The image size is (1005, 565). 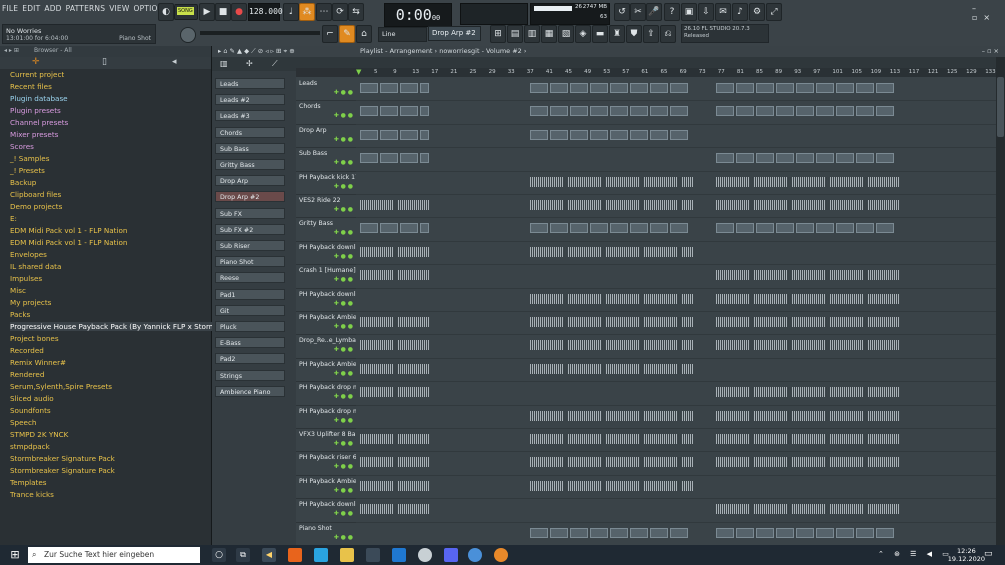 I want to click on fullscreen-icon: ⤢, so click(x=774, y=12).